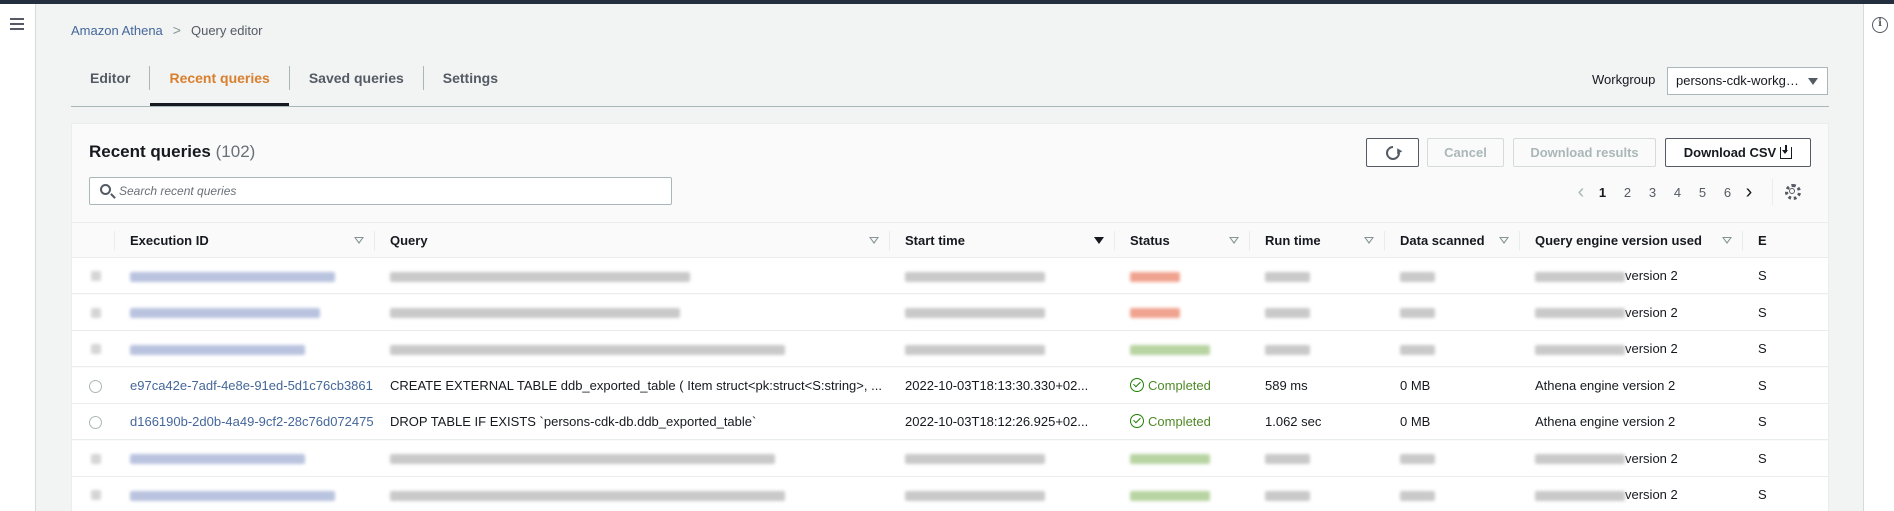  I want to click on pager-divider, so click(1772, 192).